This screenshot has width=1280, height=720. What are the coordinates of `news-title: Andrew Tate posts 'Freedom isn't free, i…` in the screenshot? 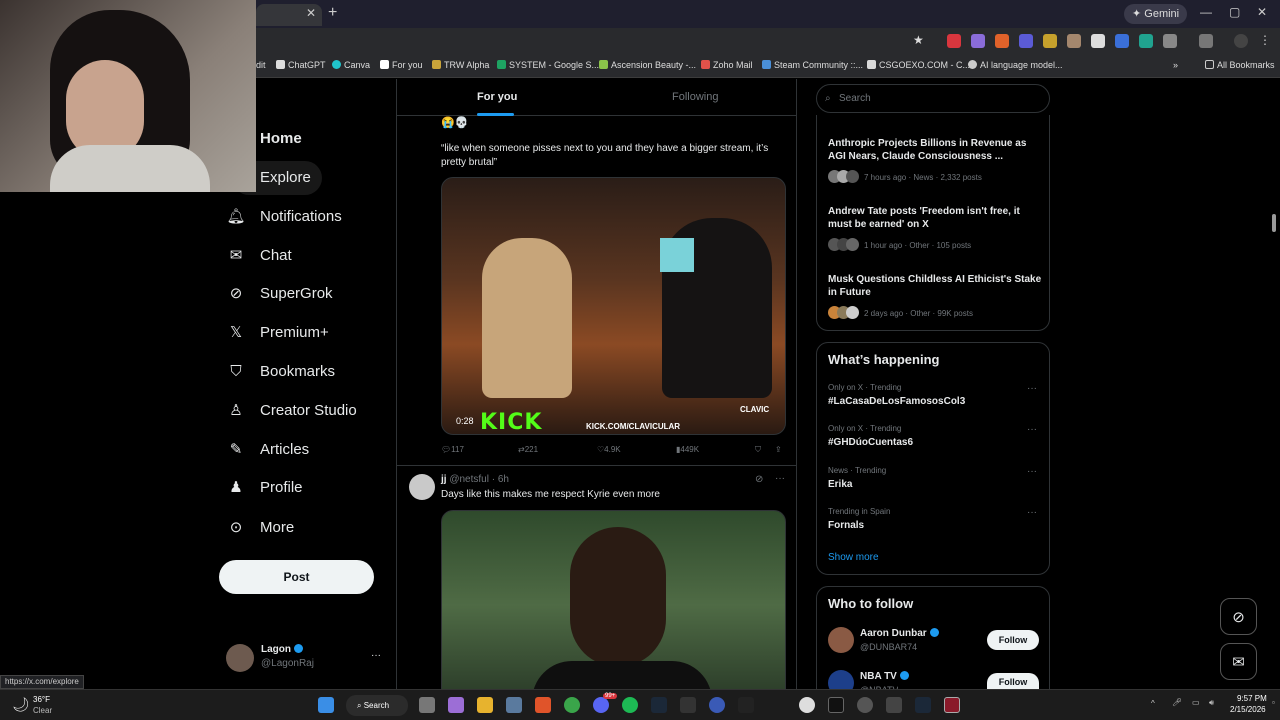 It's located at (935, 218).